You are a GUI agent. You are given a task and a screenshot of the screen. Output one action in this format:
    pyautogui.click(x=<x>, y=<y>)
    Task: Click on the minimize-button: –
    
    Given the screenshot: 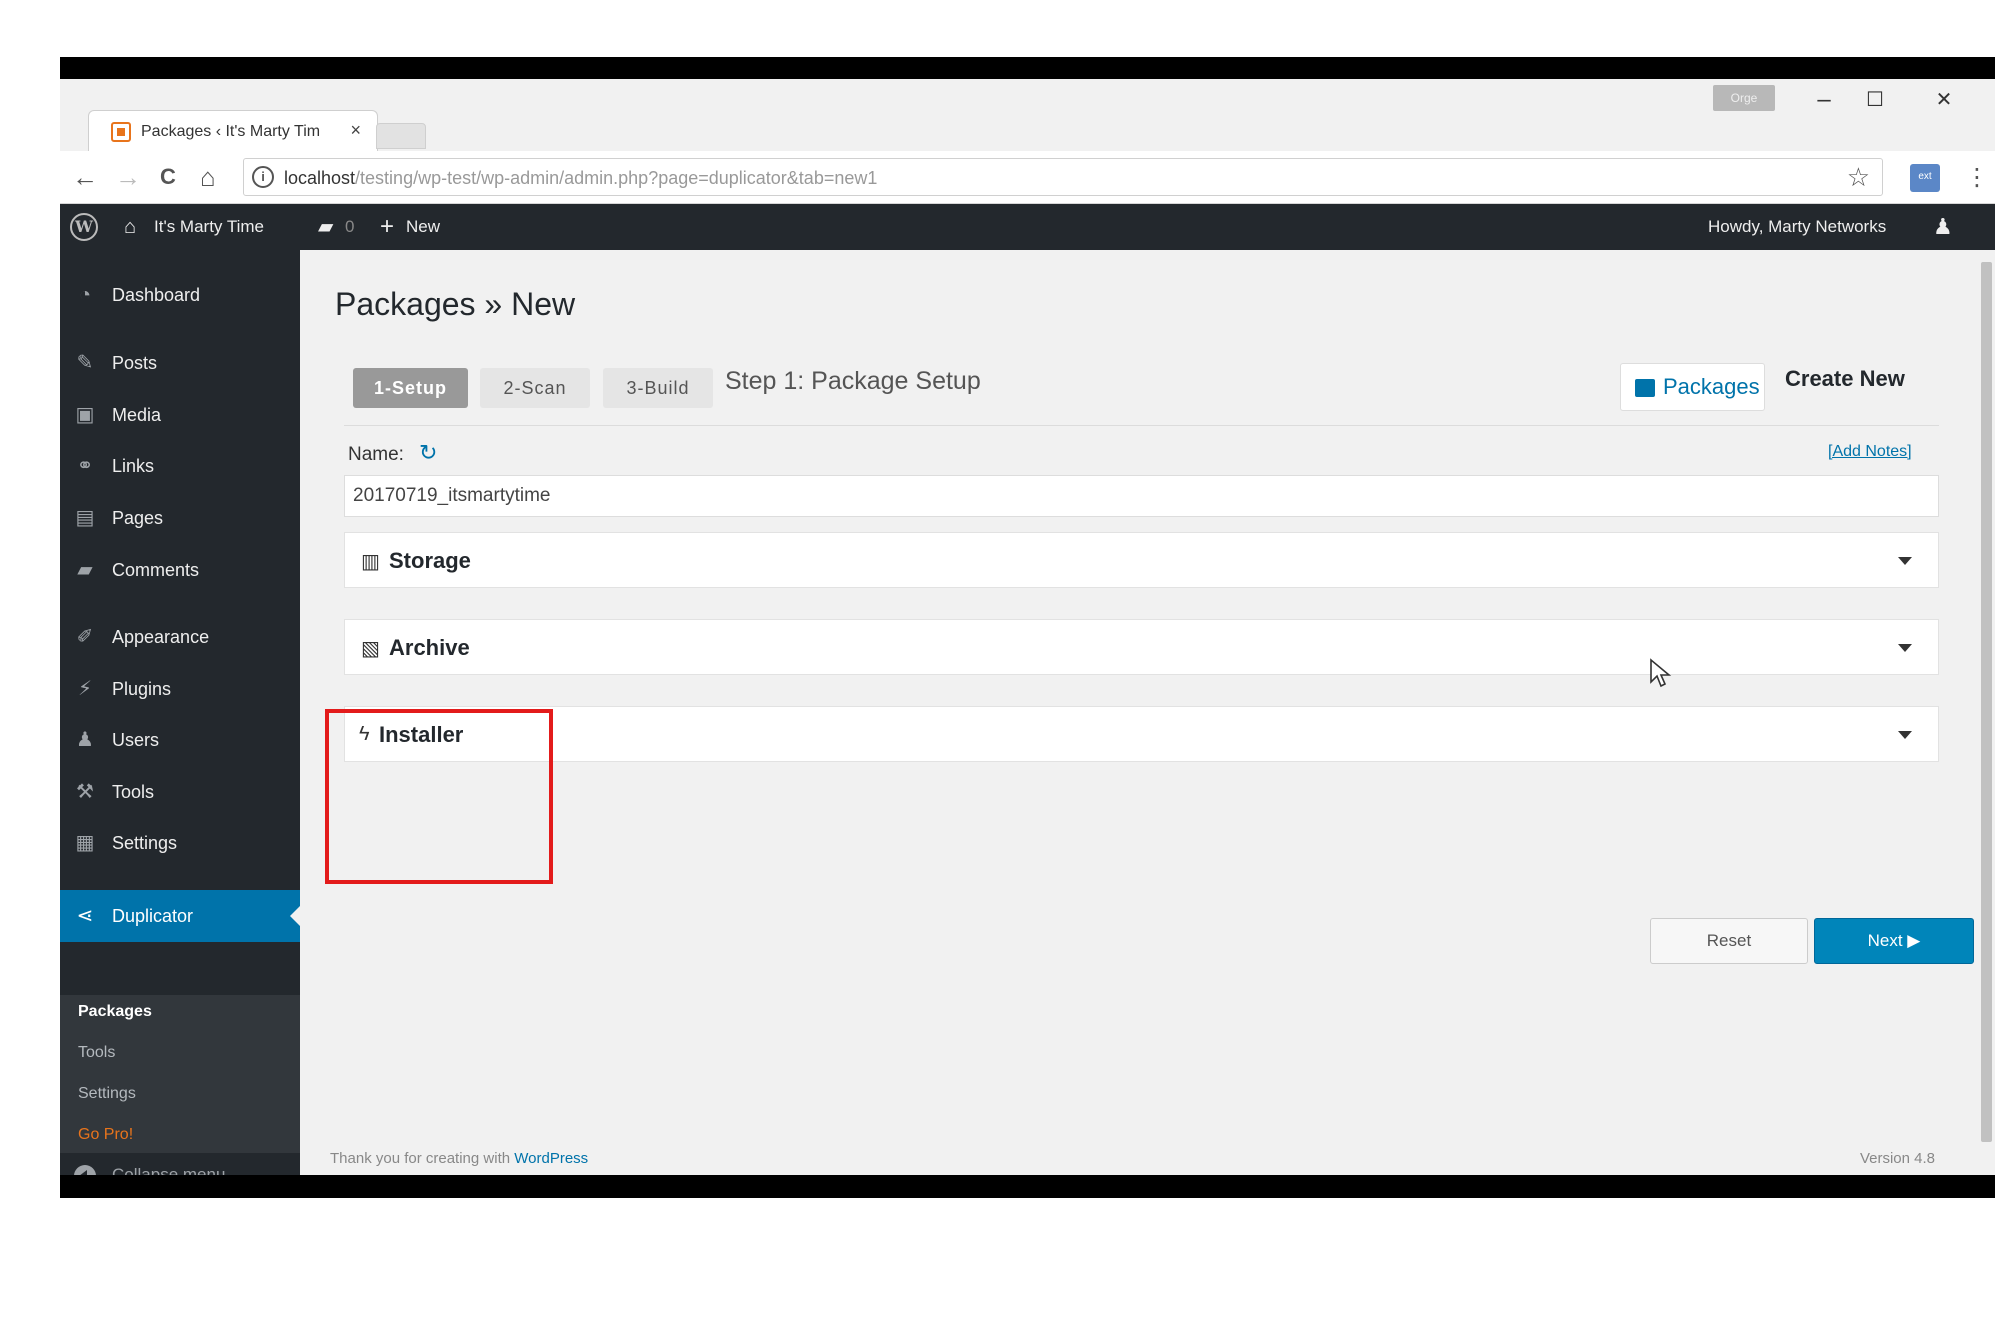 What is the action you would take?
    pyautogui.click(x=1824, y=100)
    